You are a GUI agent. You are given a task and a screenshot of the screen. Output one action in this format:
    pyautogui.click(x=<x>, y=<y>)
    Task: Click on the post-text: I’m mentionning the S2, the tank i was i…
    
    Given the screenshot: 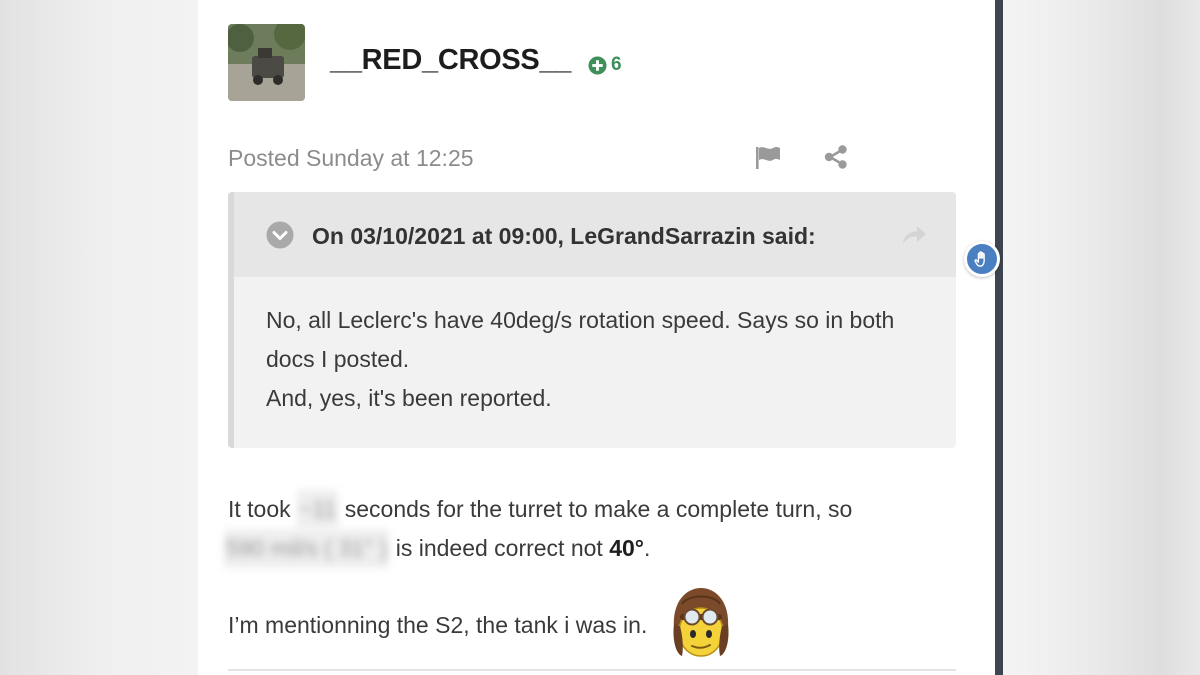 What is the action you would take?
    pyautogui.click(x=438, y=625)
    